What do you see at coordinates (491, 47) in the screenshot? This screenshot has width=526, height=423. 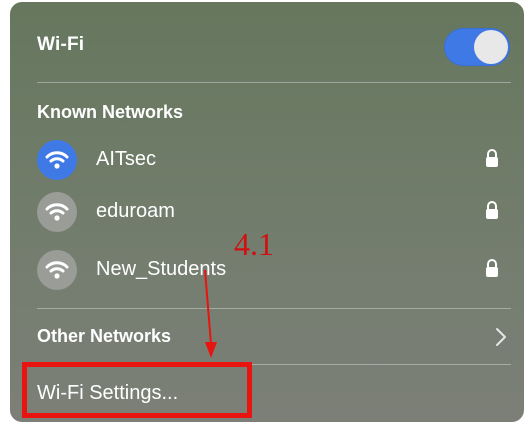 I see `toggle-knob` at bounding box center [491, 47].